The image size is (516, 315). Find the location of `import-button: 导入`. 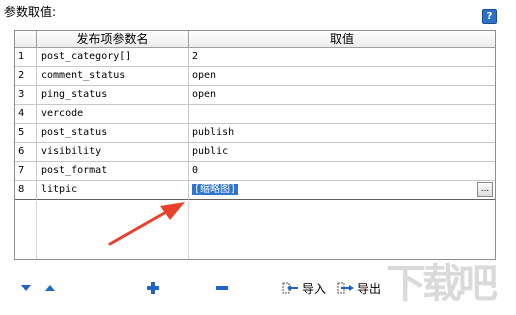

import-button: 导入 is located at coordinates (314, 288).